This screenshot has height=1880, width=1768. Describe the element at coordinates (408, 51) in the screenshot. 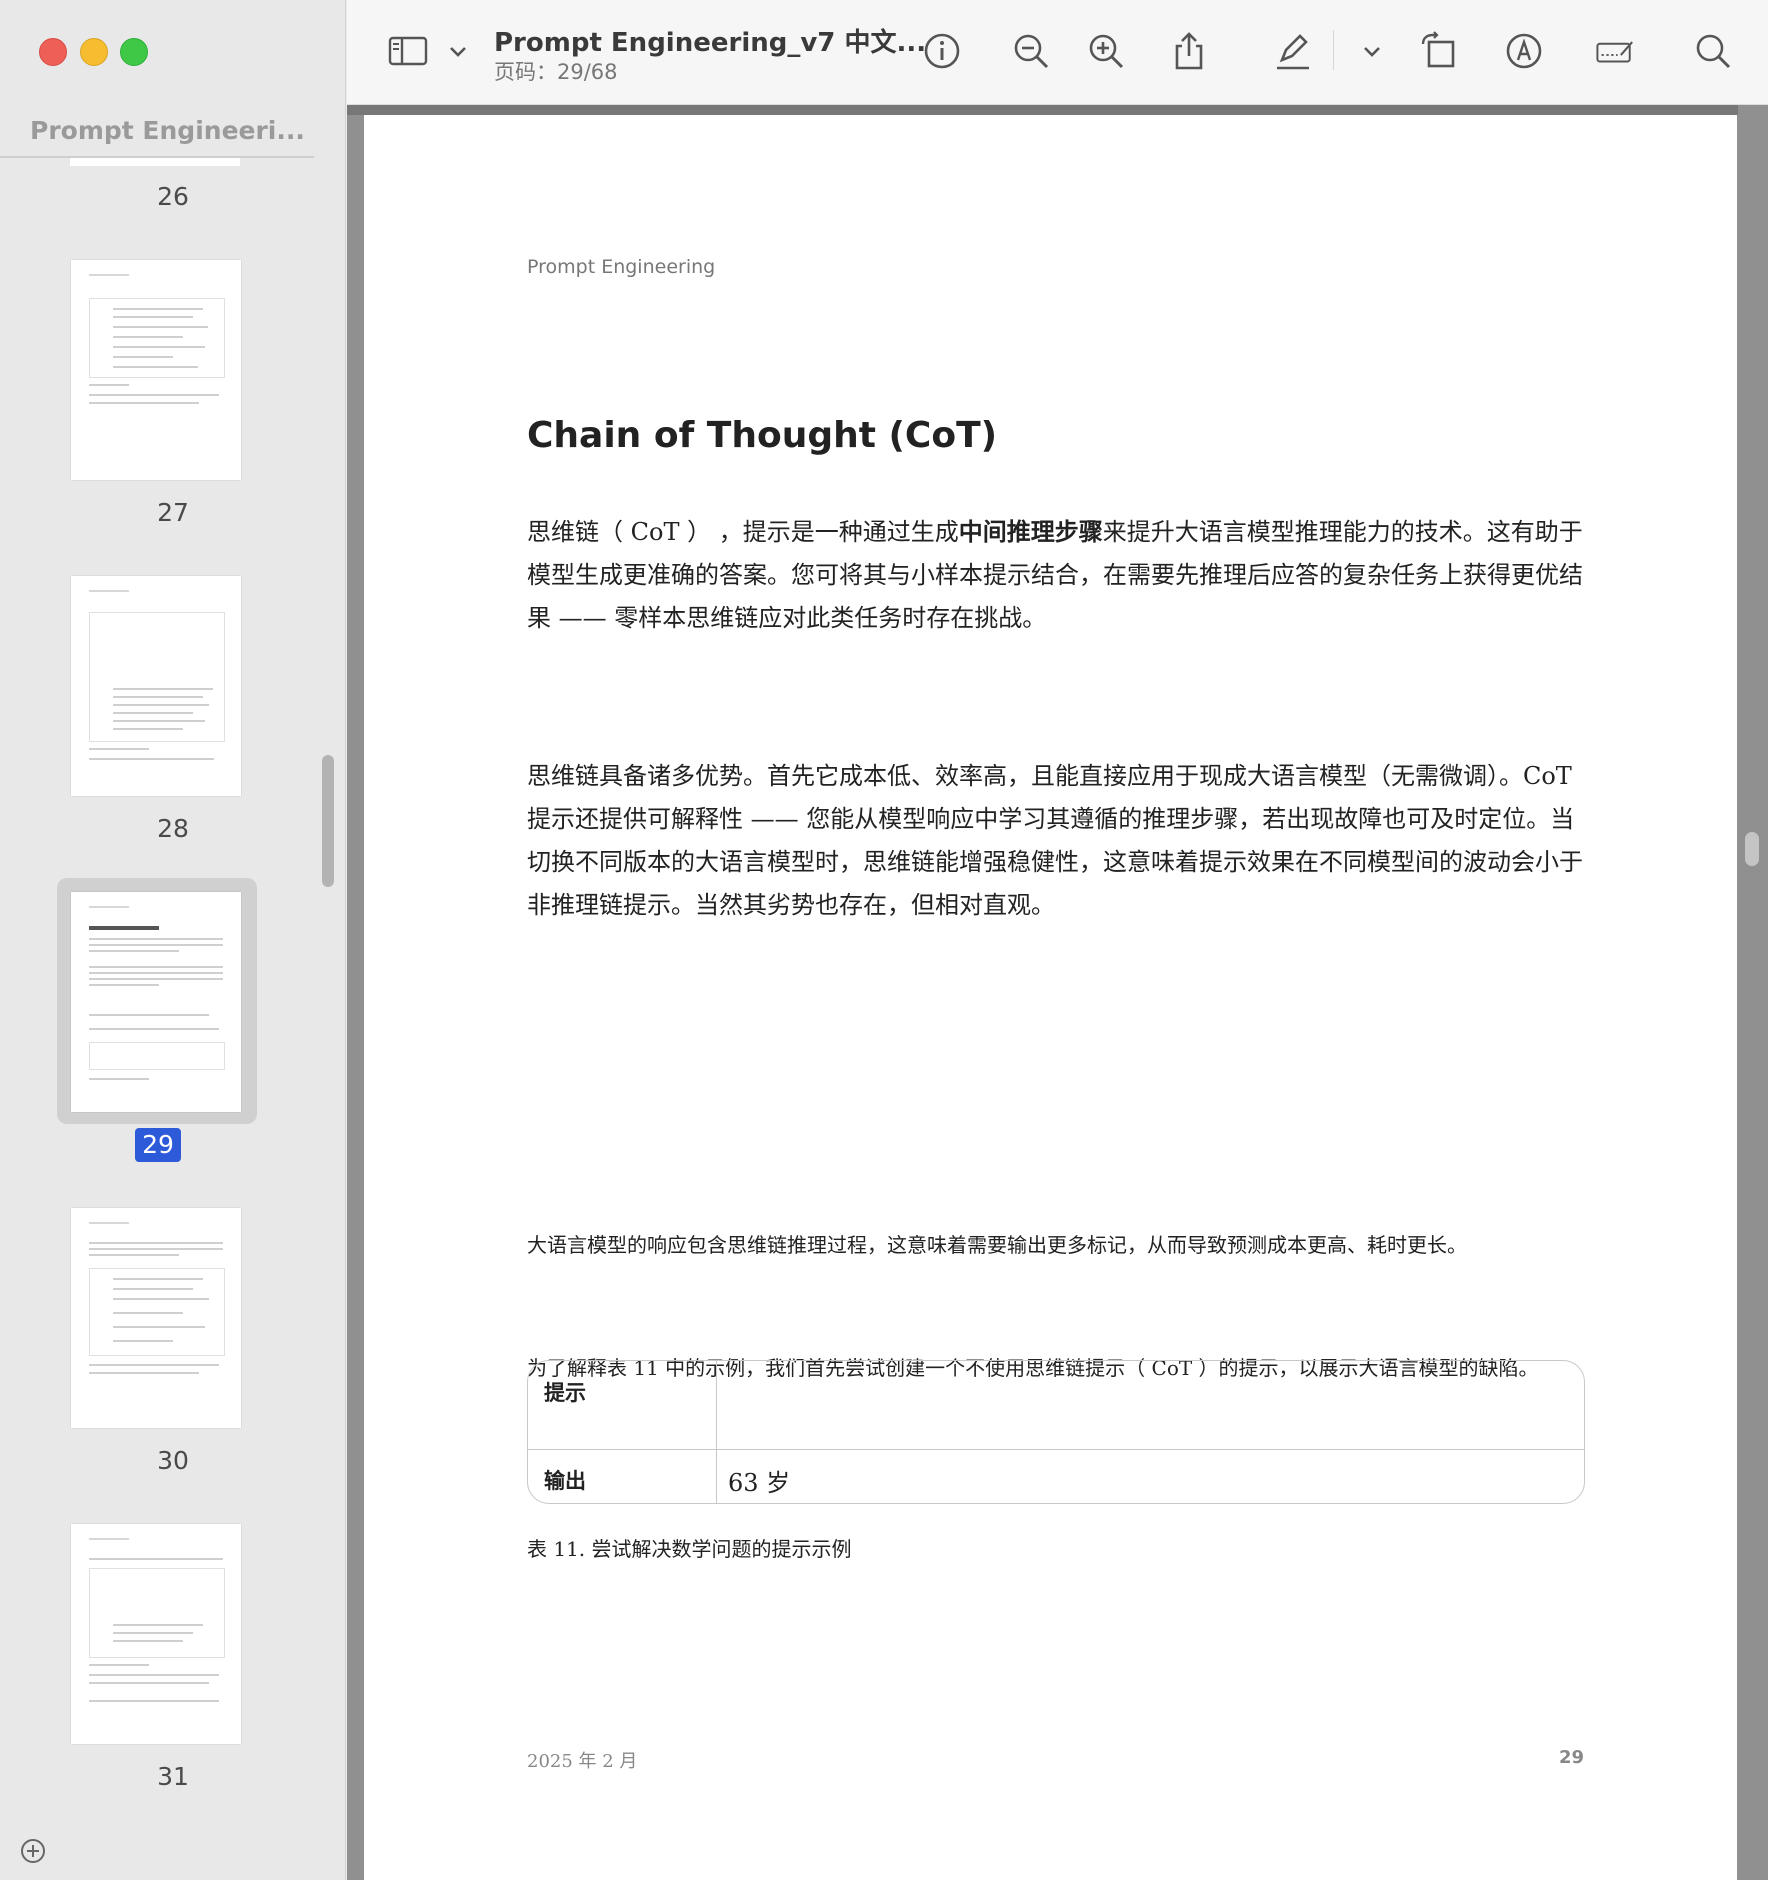

I see `sidebar-toggle-icon` at that location.